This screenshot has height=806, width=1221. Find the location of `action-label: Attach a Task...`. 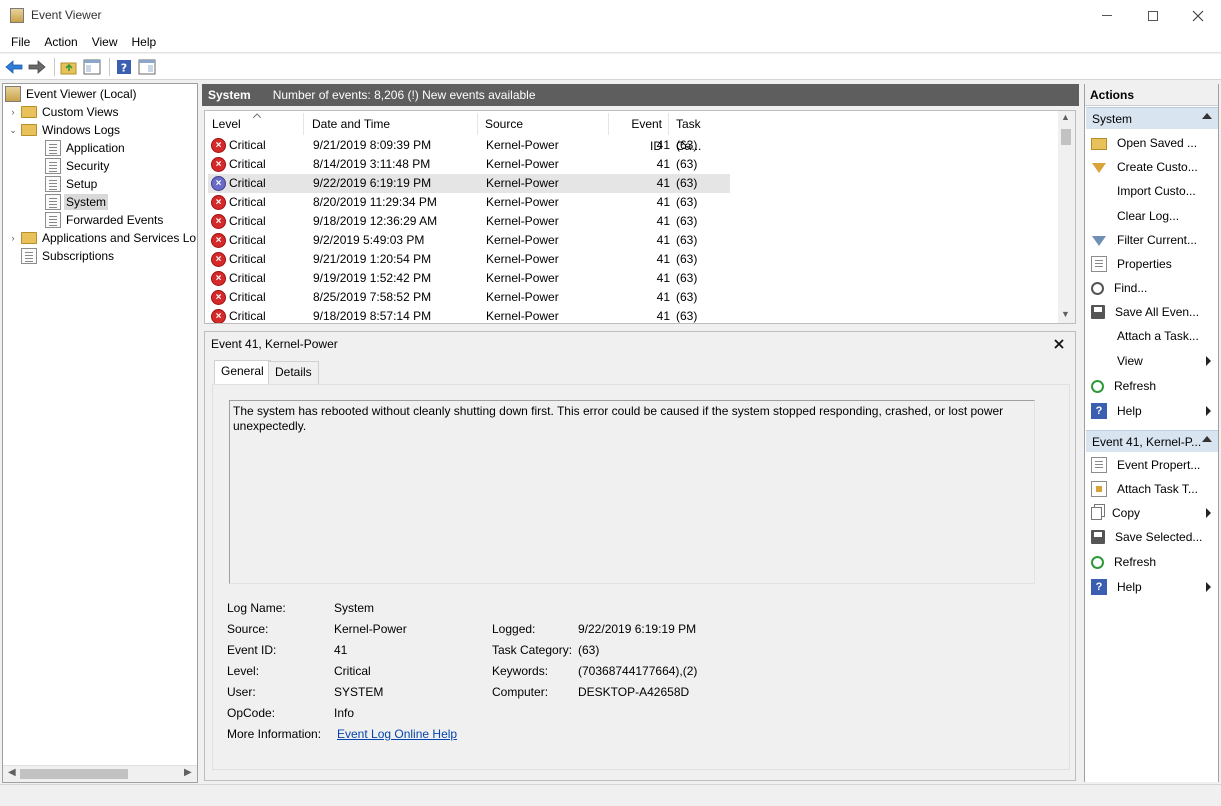

action-label: Attach a Task... is located at coordinates (1158, 336).